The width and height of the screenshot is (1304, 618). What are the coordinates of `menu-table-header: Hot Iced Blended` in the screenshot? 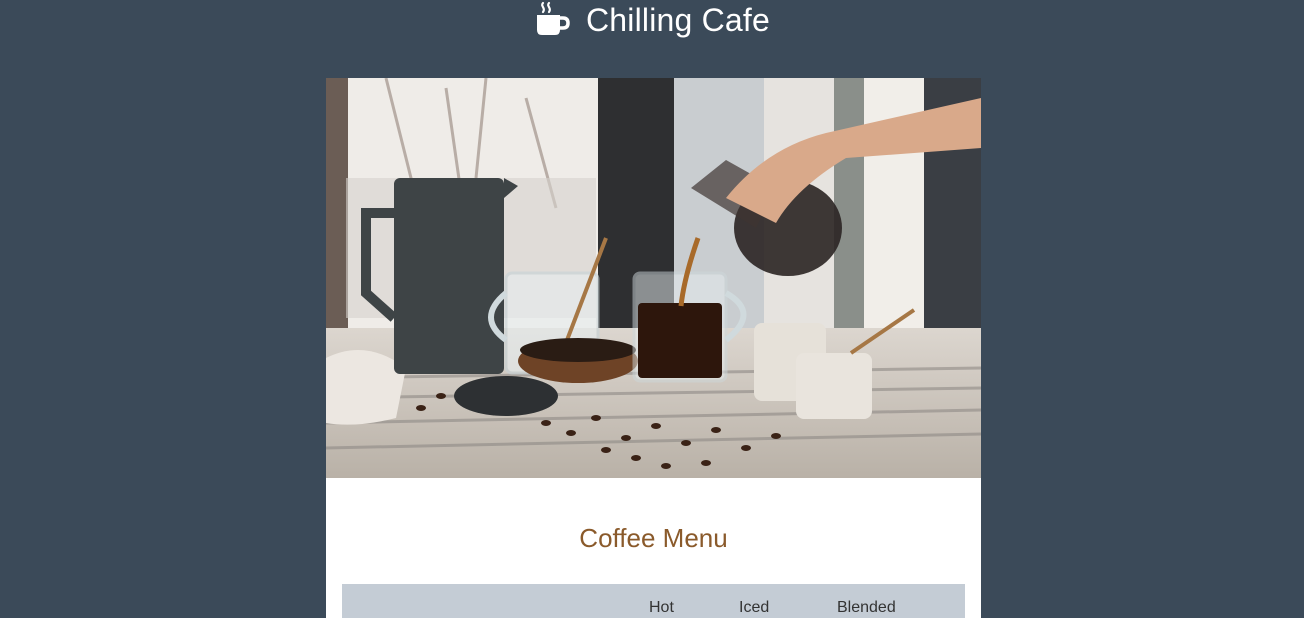 It's located at (653, 601).